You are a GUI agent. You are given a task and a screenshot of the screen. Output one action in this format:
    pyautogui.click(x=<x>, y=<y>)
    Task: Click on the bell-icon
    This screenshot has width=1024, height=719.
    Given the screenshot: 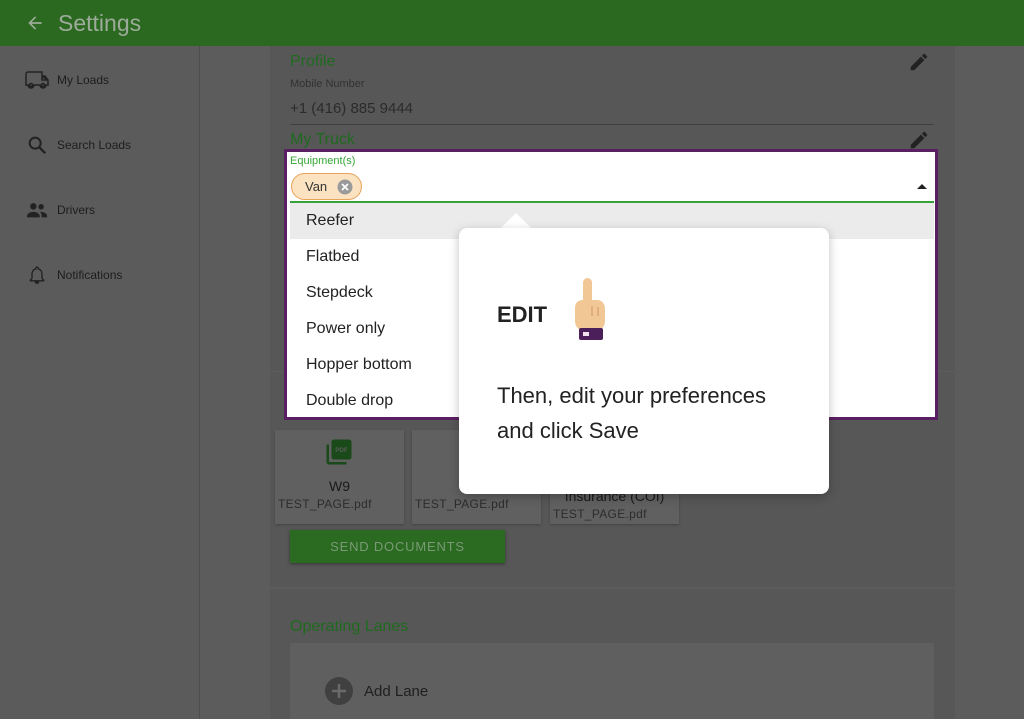 What is the action you would take?
    pyautogui.click(x=37, y=275)
    